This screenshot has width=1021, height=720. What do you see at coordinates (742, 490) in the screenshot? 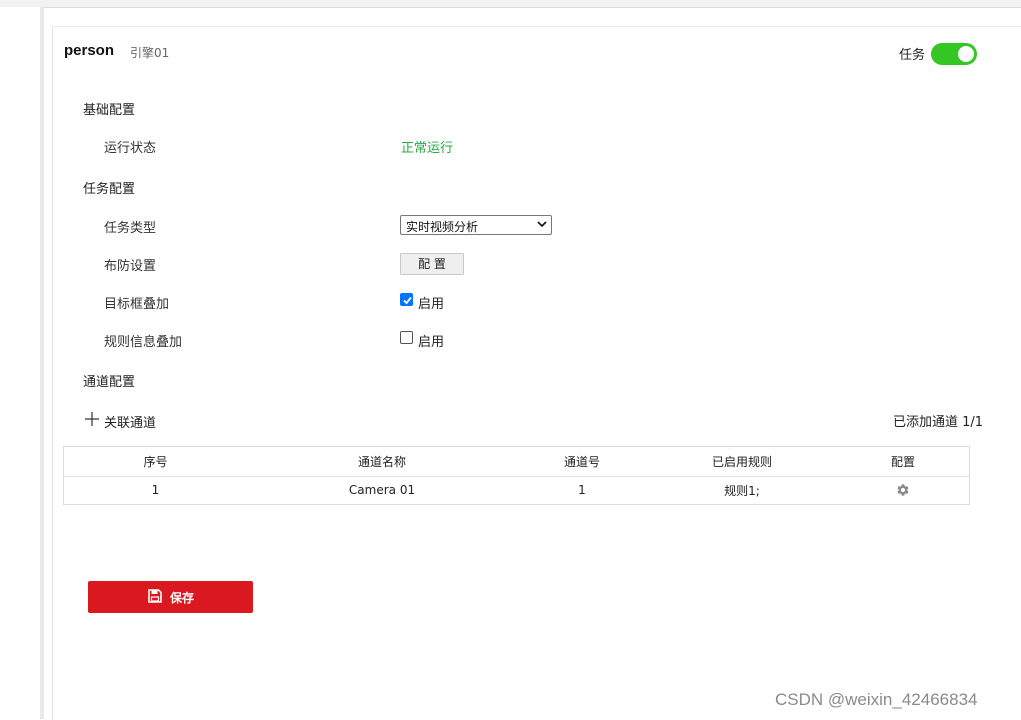
I see `cell-enabled-rules: 规则1;` at bounding box center [742, 490].